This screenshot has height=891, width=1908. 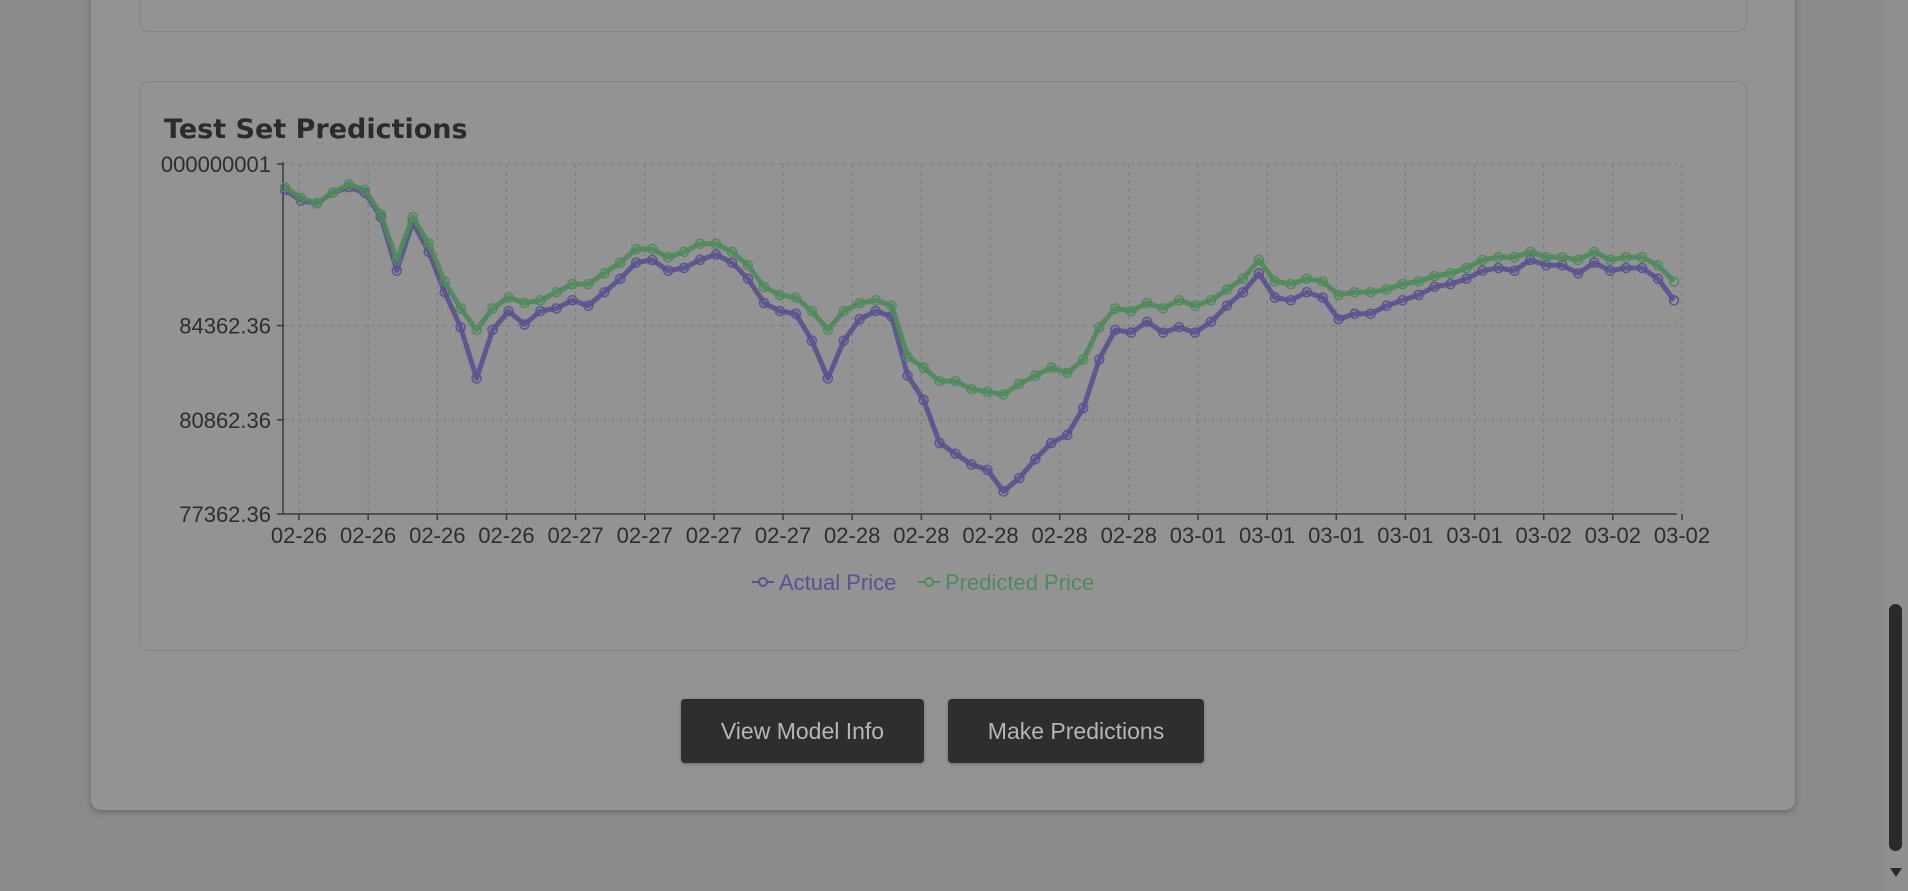 I want to click on page-scrollbar, so click(x=1896, y=445).